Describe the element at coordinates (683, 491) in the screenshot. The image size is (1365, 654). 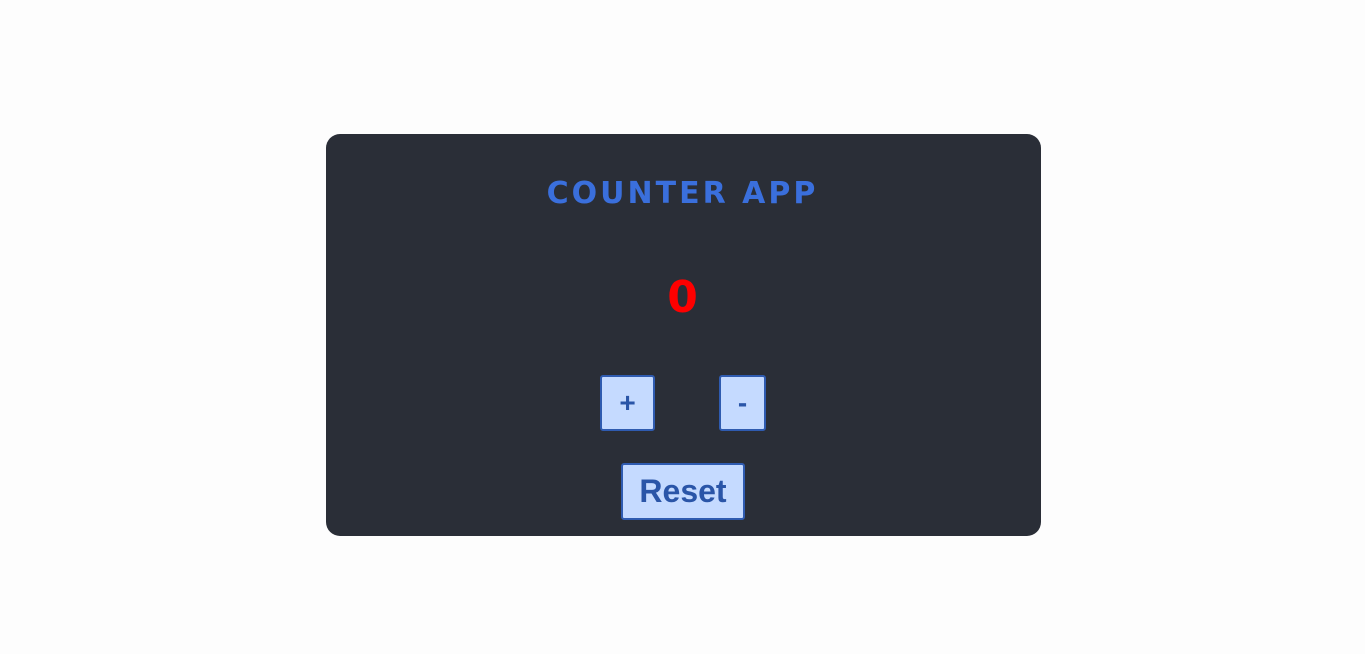
I see `reset-button: Reset` at that location.